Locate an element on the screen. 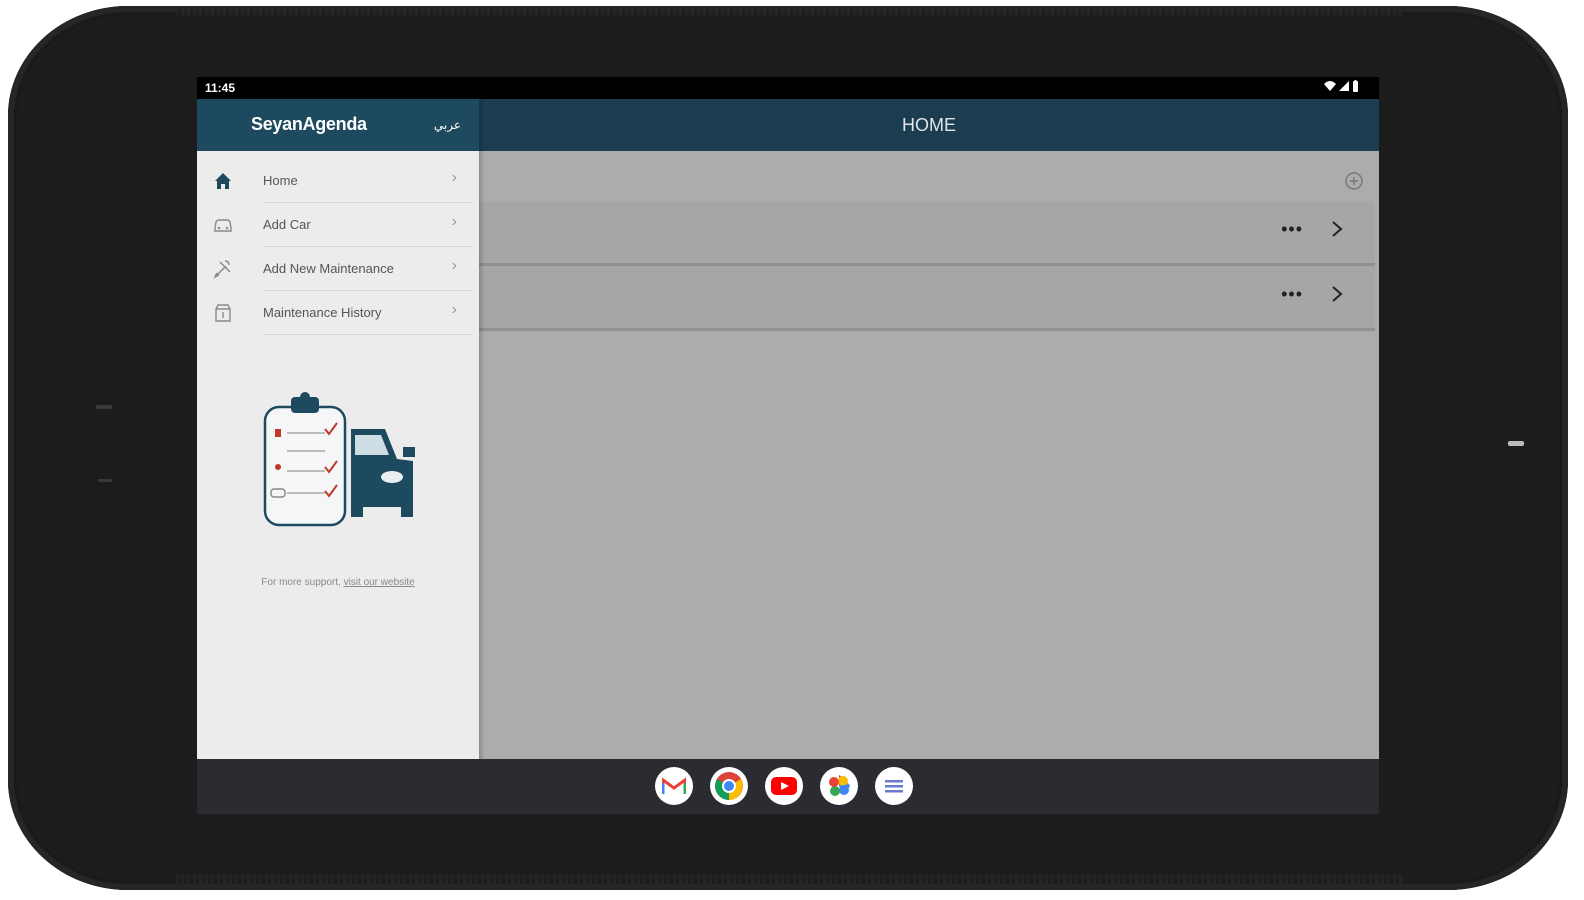 Image resolution: width=1584 pixels, height=900 pixels. maintenance-checklist-illustration is located at coordinates (339, 459).